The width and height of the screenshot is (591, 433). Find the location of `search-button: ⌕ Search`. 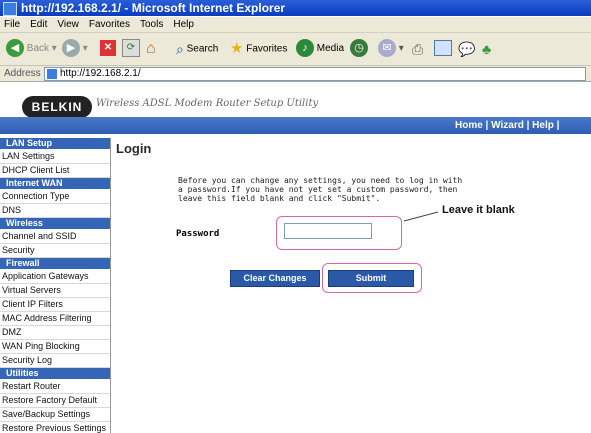

search-button: ⌕ Search is located at coordinates (197, 49).